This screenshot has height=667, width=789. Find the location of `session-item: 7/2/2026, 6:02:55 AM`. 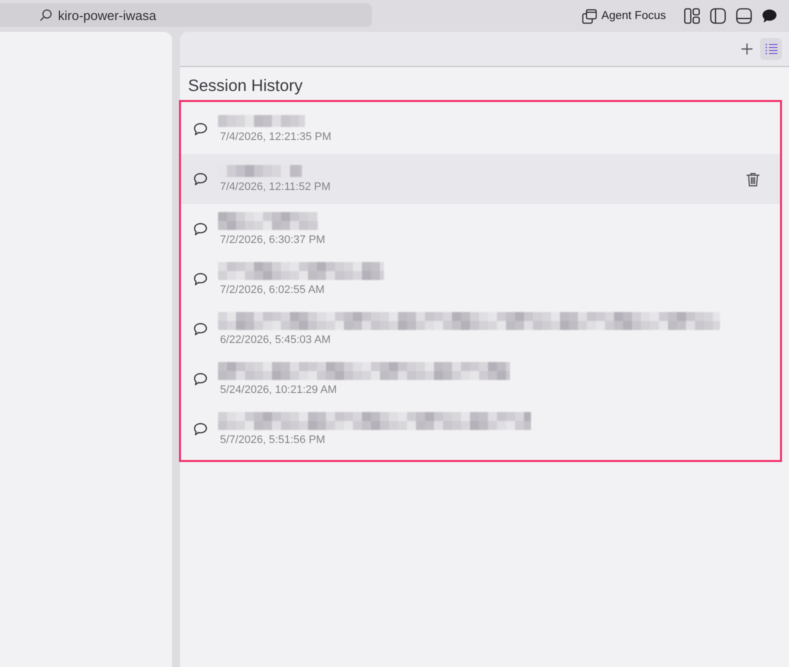

session-item: 7/2/2026, 6:02:55 AM is located at coordinates (480, 279).